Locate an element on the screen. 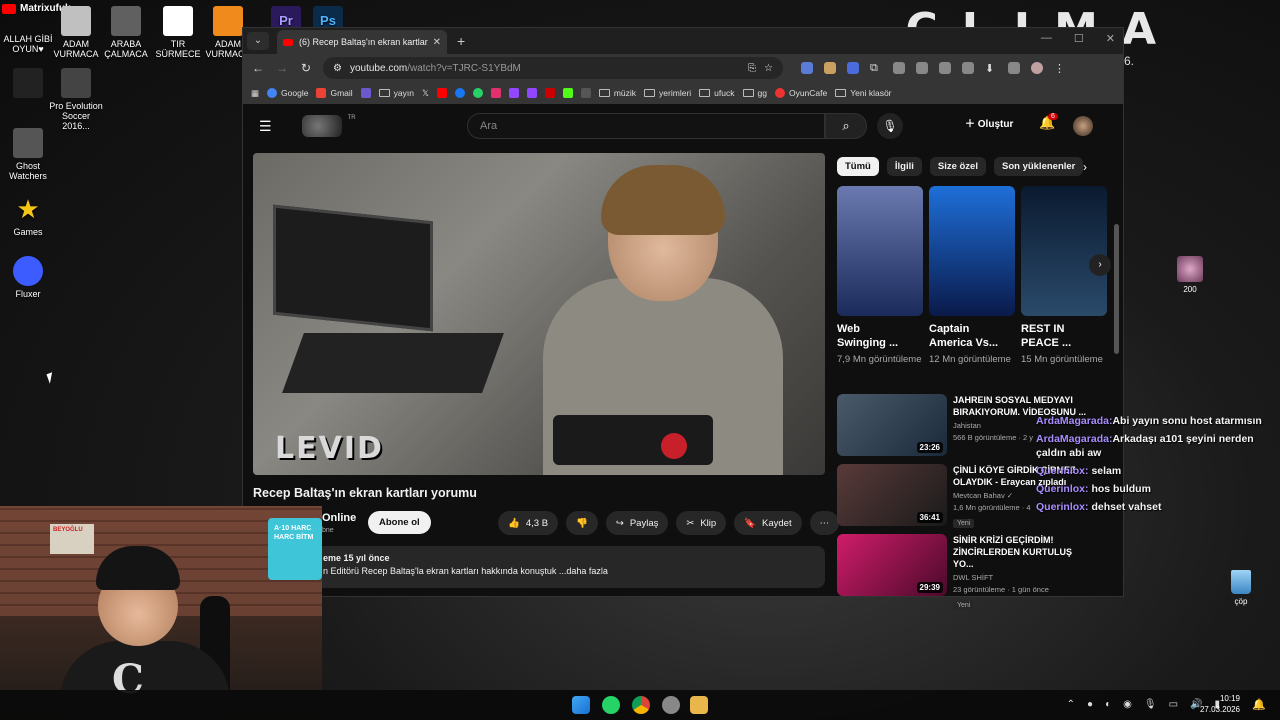  new-tab-button: + is located at coordinates (461, 41).